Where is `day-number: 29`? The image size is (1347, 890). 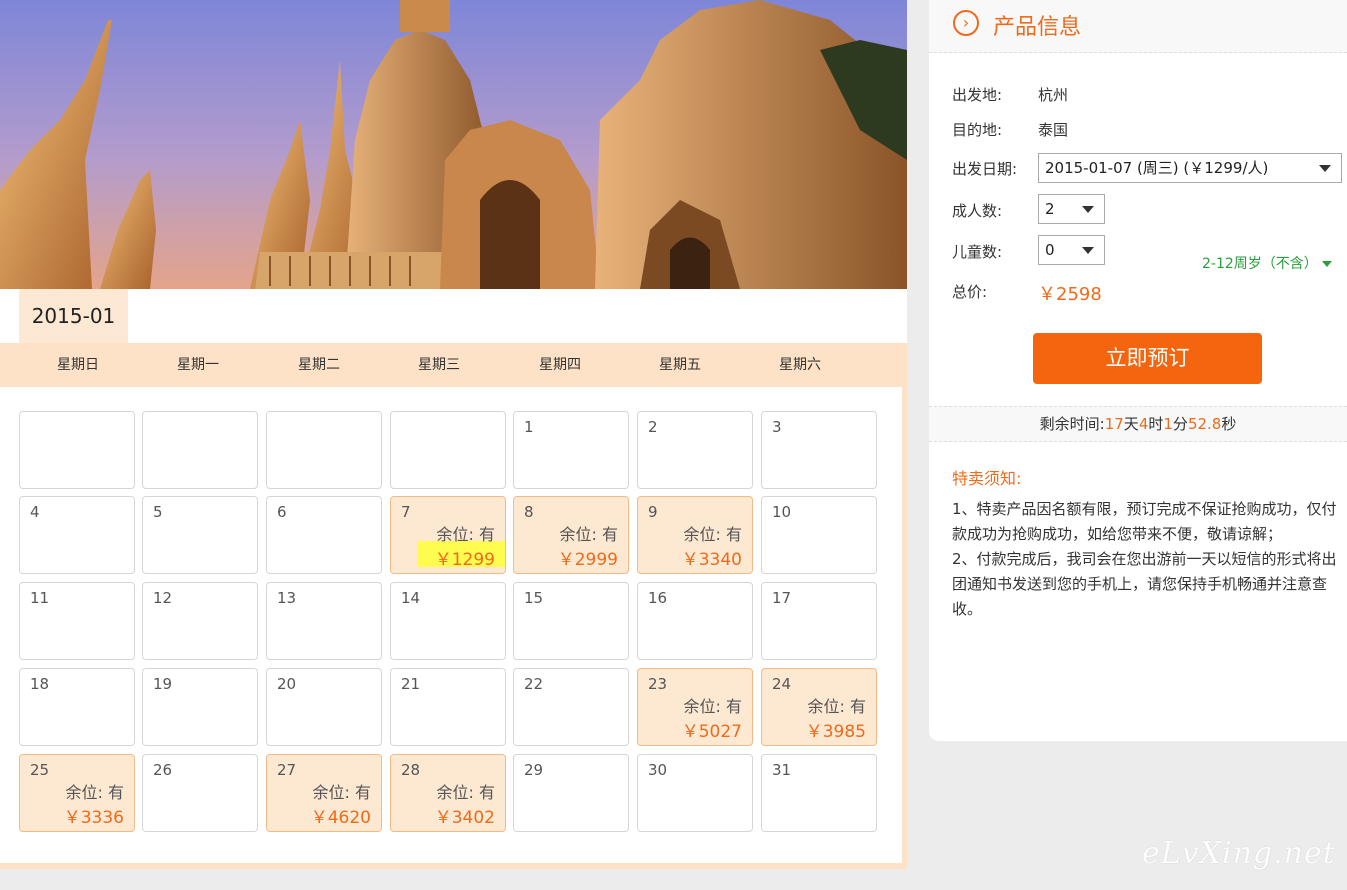
day-number: 29 is located at coordinates (534, 770).